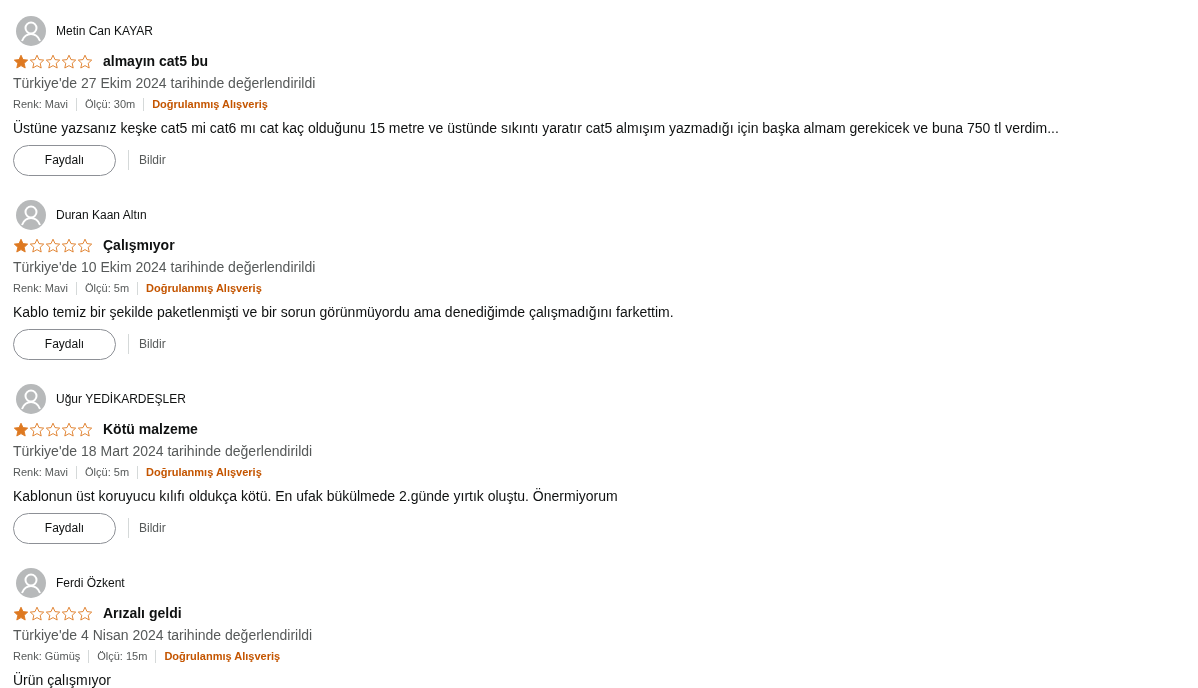 The image size is (1198, 688). I want to click on review-date: Türkiye'de 10 Ekim 2024 tarihinde değerlendirildi, so click(165, 267).